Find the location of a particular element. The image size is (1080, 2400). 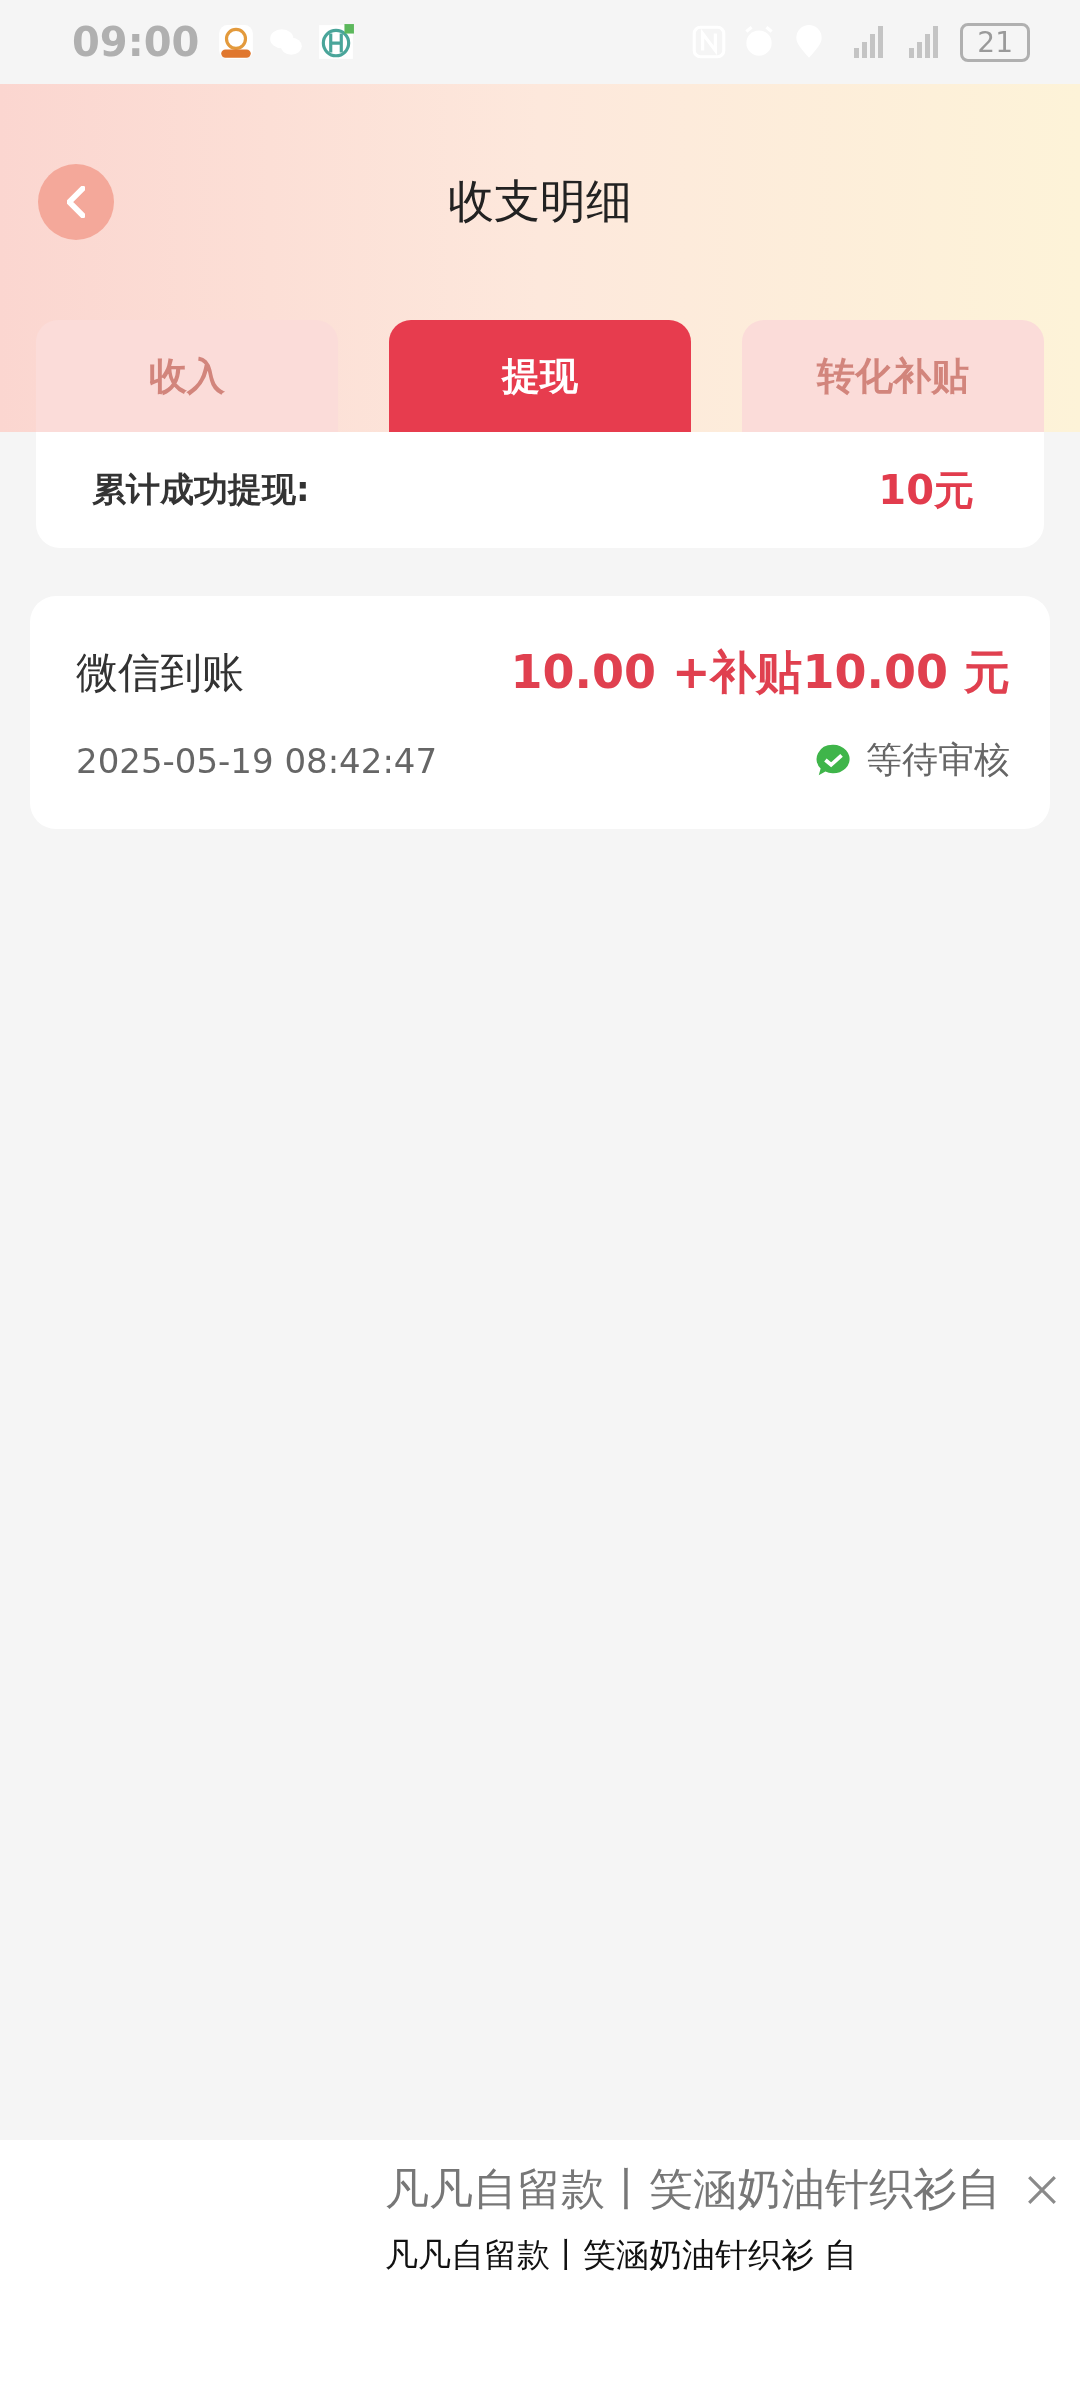

close-icon is located at coordinates (1042, 2189).